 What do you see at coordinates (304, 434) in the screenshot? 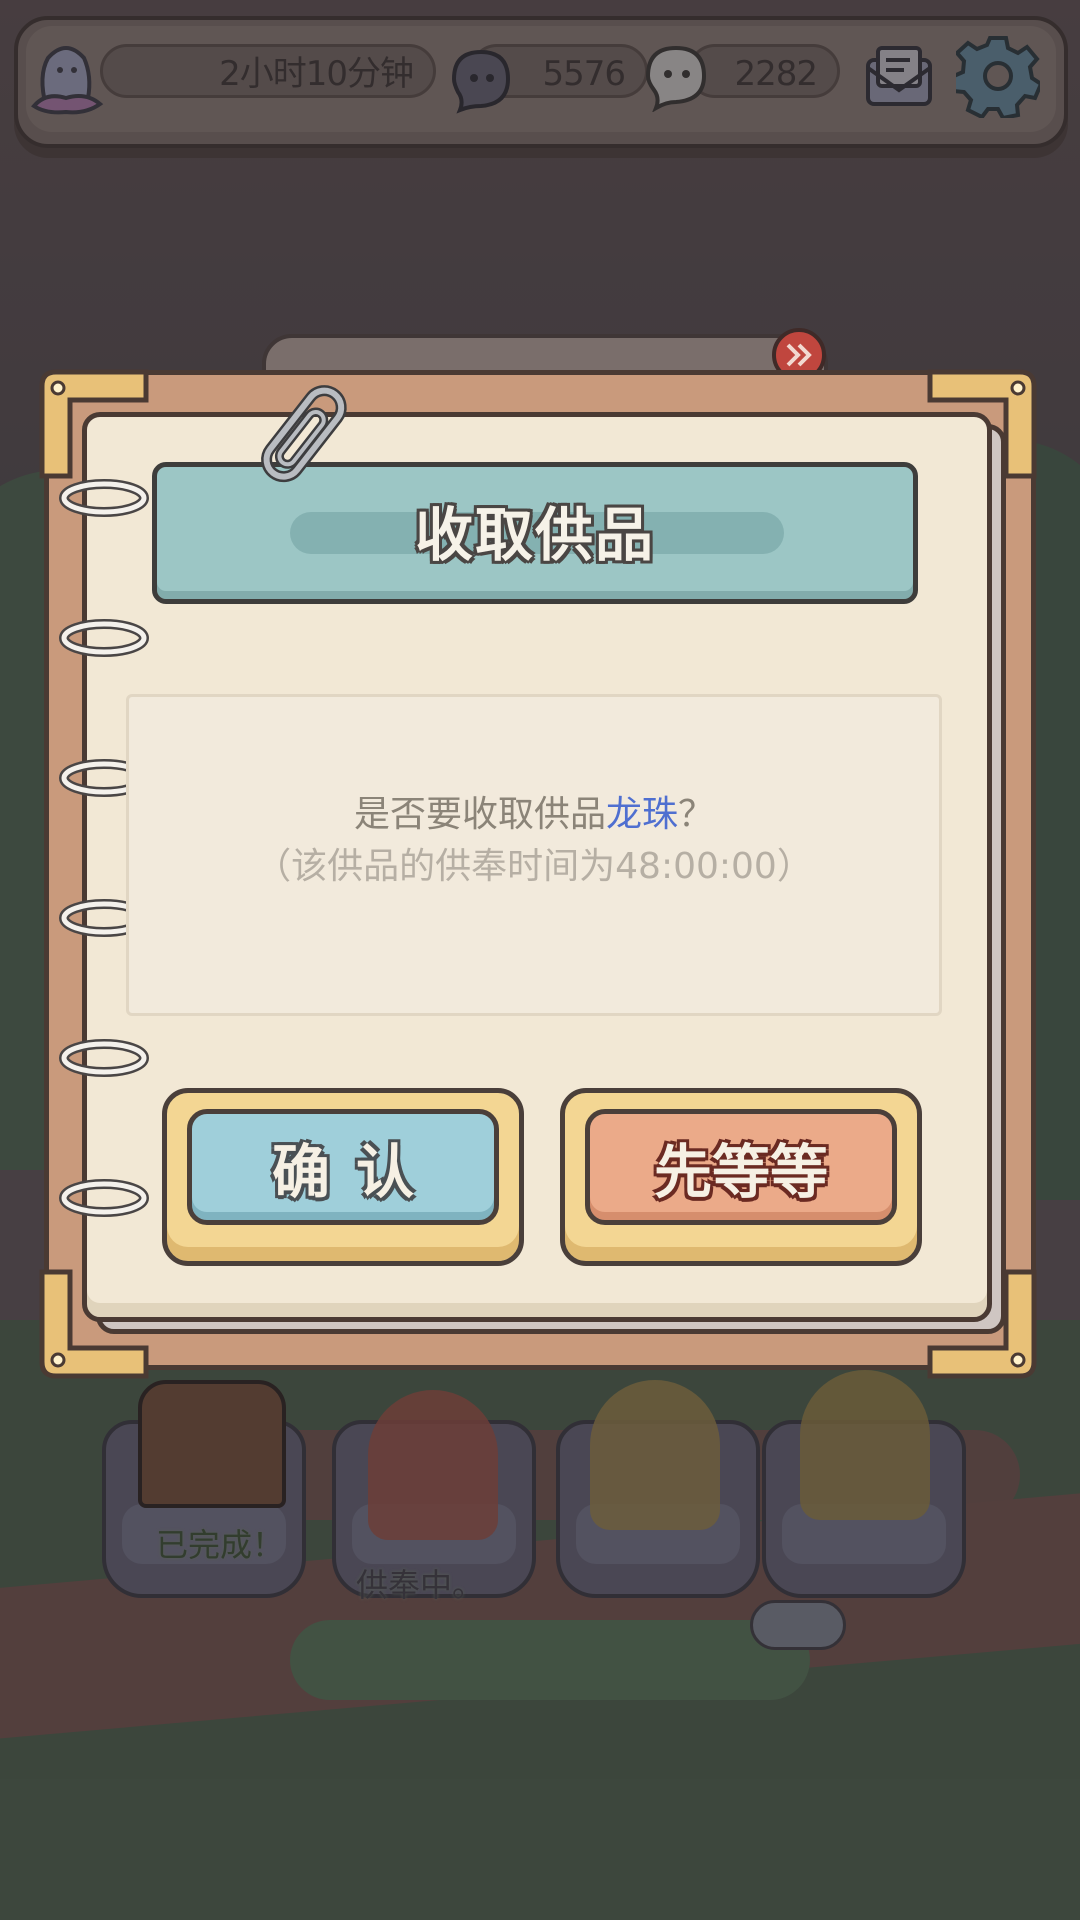
I see `paperclip-icon` at bounding box center [304, 434].